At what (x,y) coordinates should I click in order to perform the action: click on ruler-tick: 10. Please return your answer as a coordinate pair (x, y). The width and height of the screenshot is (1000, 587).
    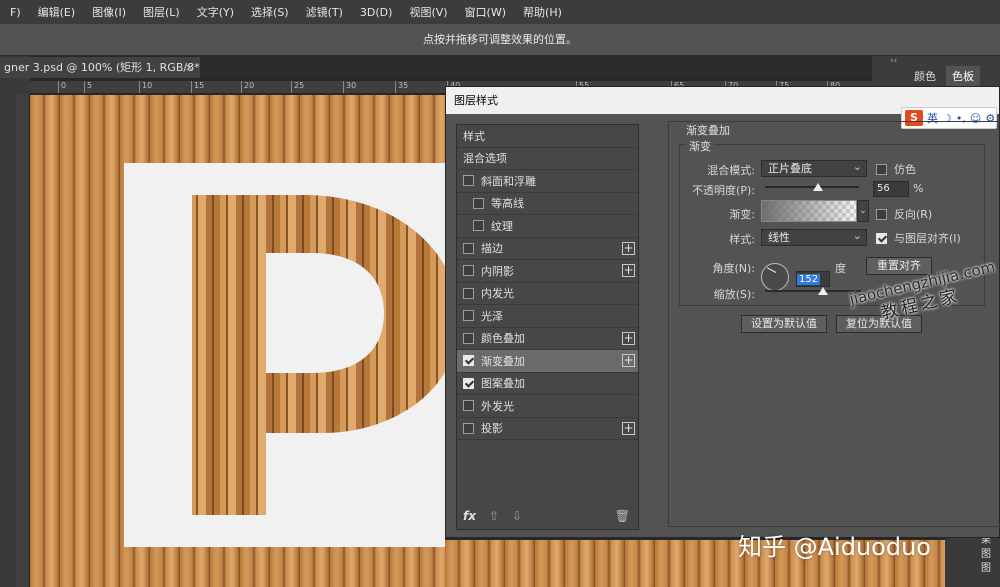
    Looking at the image, I should click on (145, 87).